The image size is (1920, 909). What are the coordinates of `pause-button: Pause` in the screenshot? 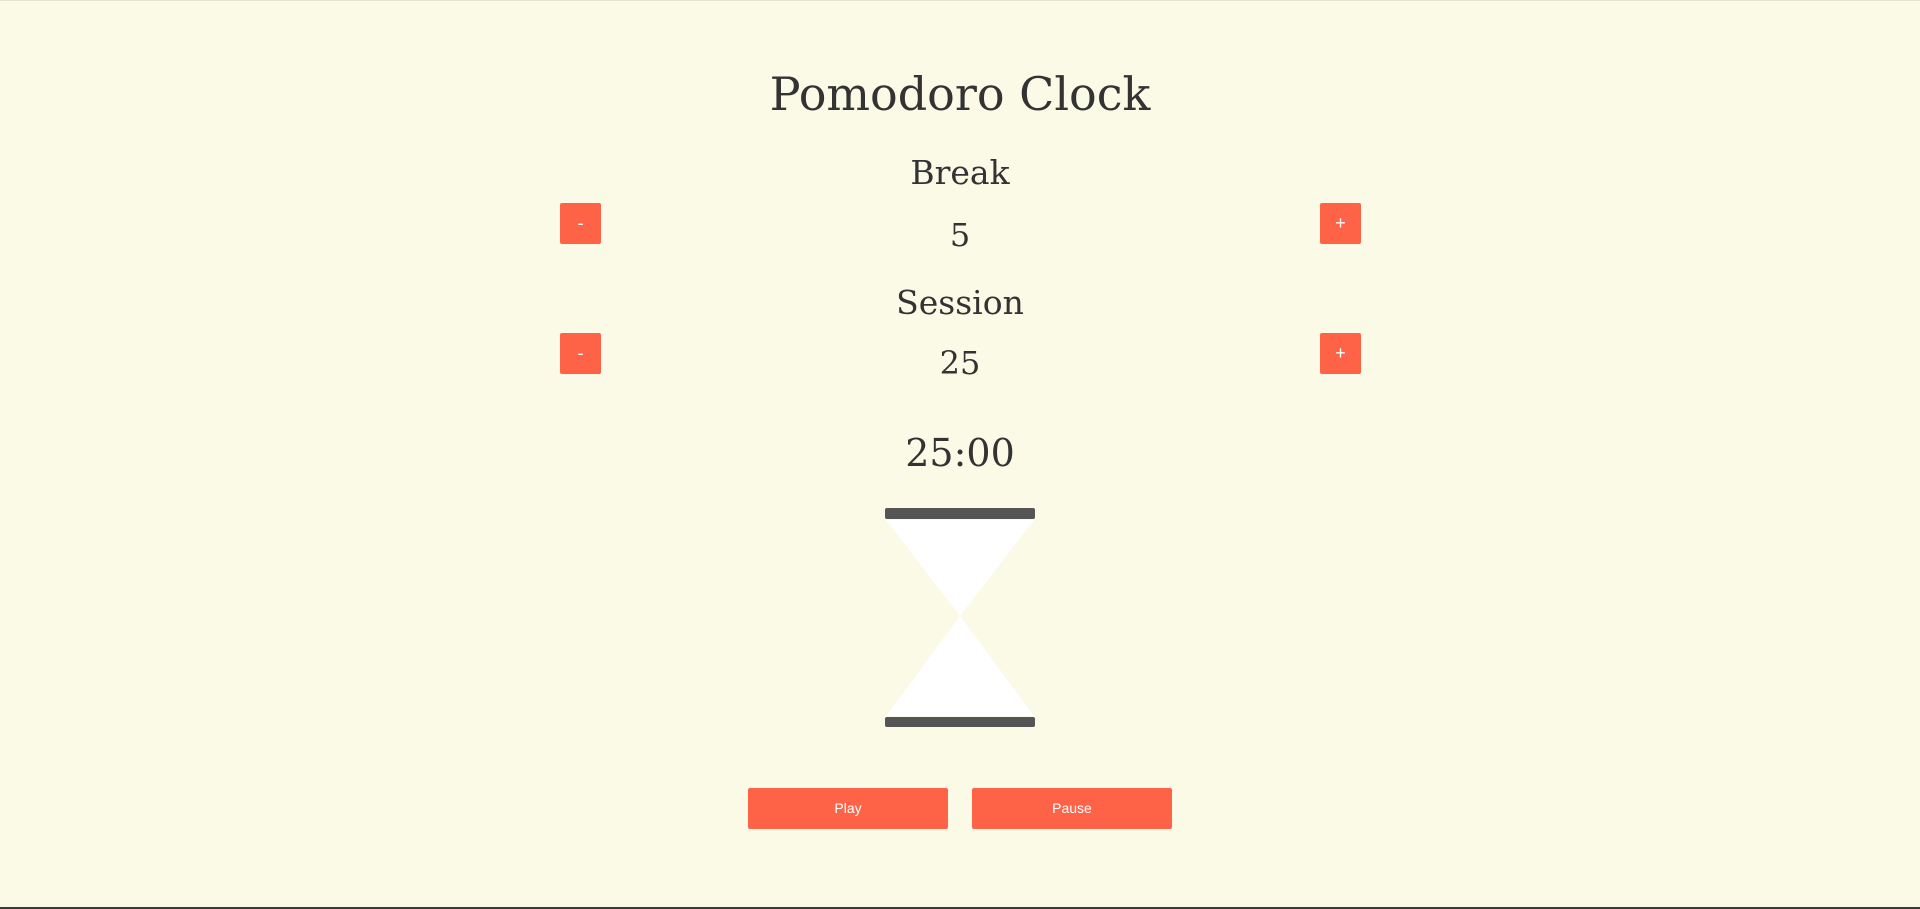 It's located at (1072, 808).